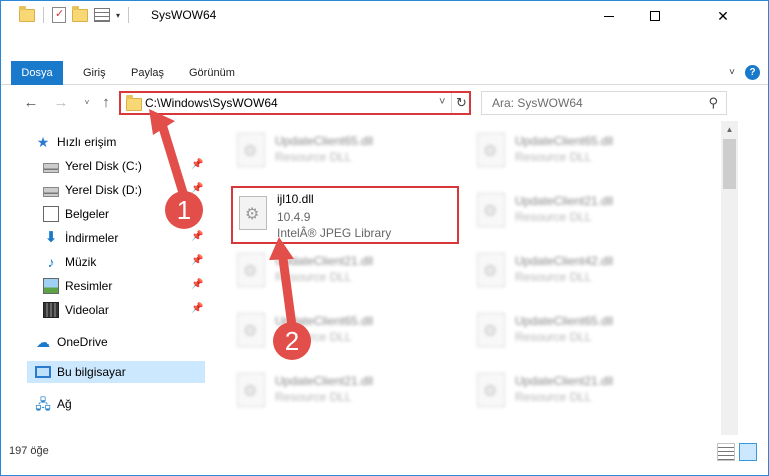 This screenshot has height=476, width=769. What do you see at coordinates (87, 142) in the screenshot?
I see `sidebar-item-label: Hızlı erişim` at bounding box center [87, 142].